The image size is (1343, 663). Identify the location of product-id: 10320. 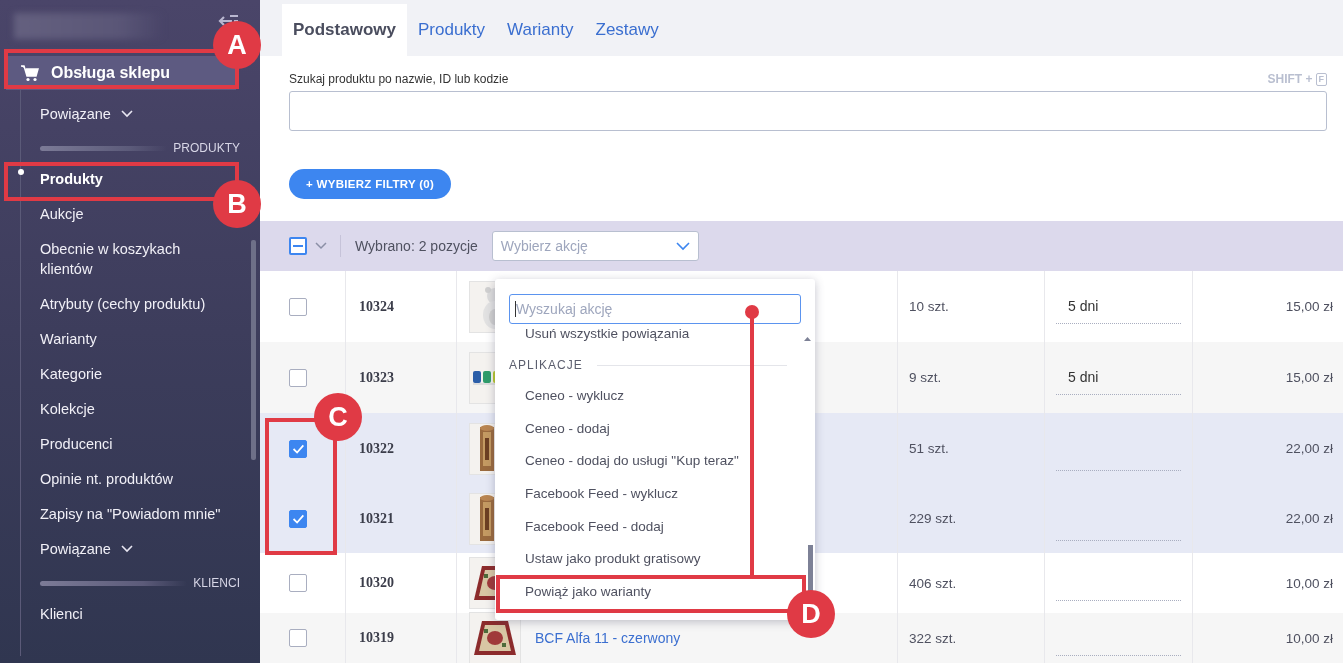
(376, 583).